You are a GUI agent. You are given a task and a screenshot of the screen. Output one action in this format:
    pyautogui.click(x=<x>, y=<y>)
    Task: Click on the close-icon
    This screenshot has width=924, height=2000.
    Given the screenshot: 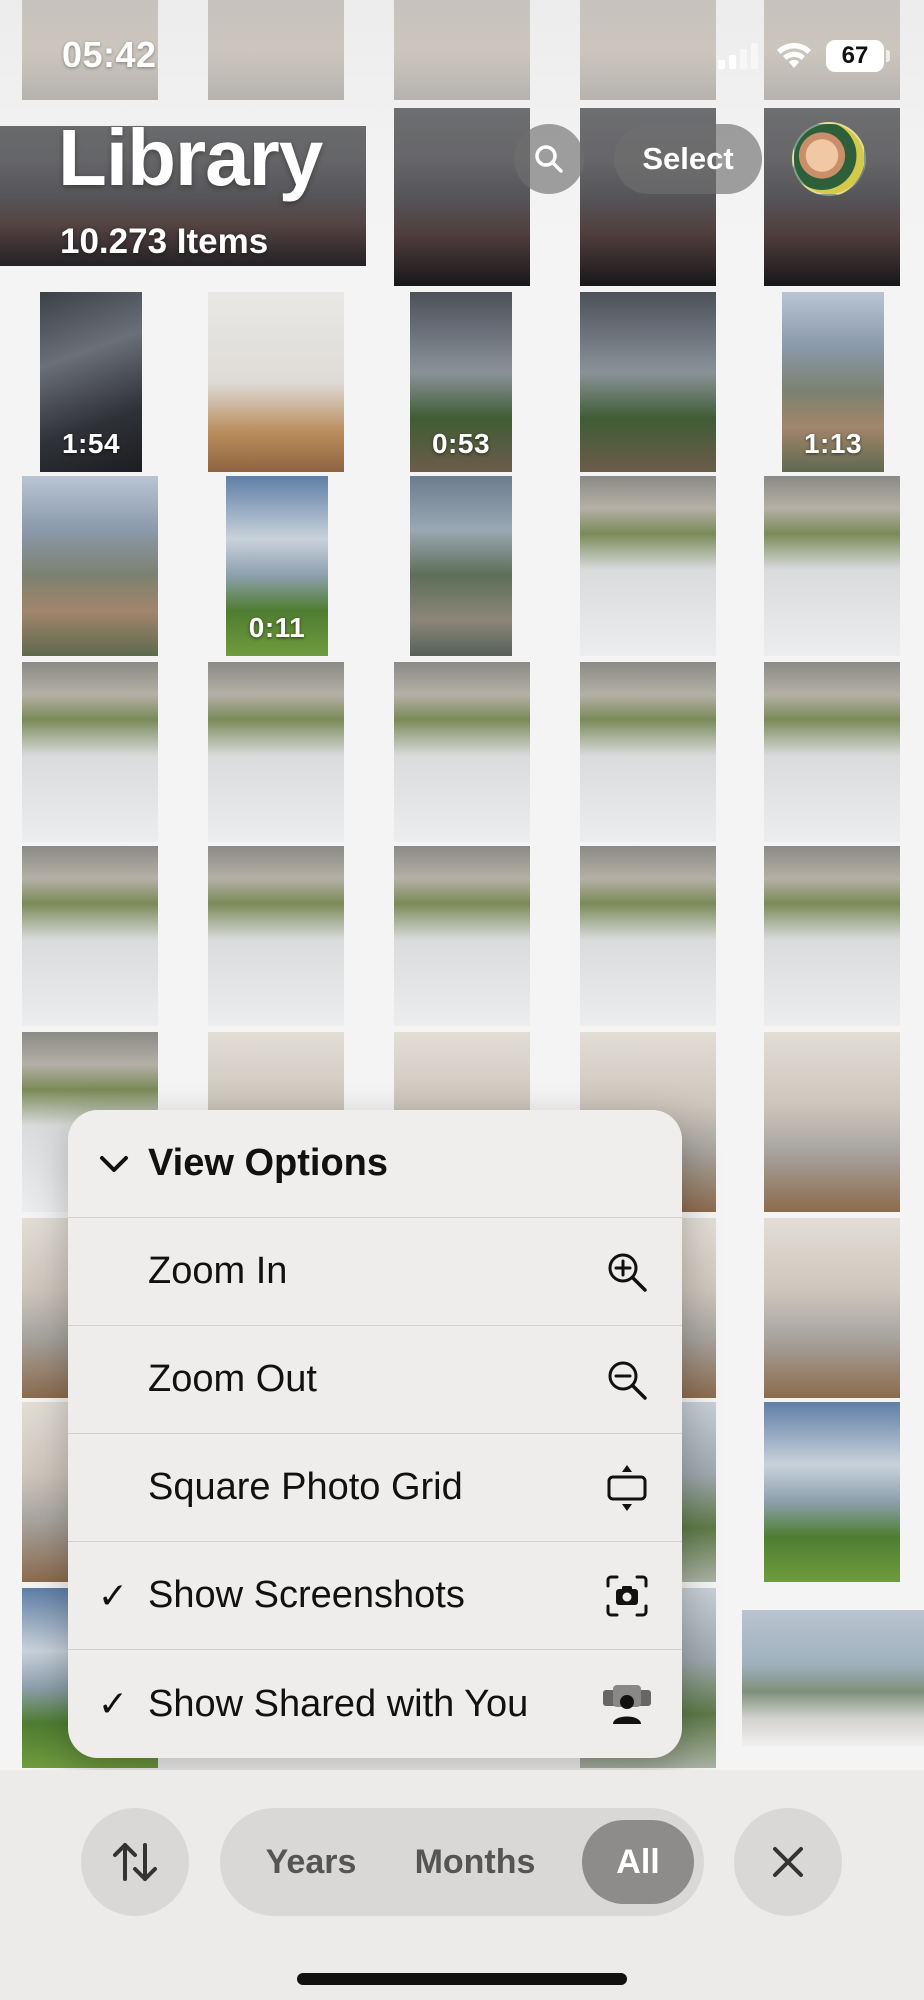 What is the action you would take?
    pyautogui.click(x=788, y=1862)
    